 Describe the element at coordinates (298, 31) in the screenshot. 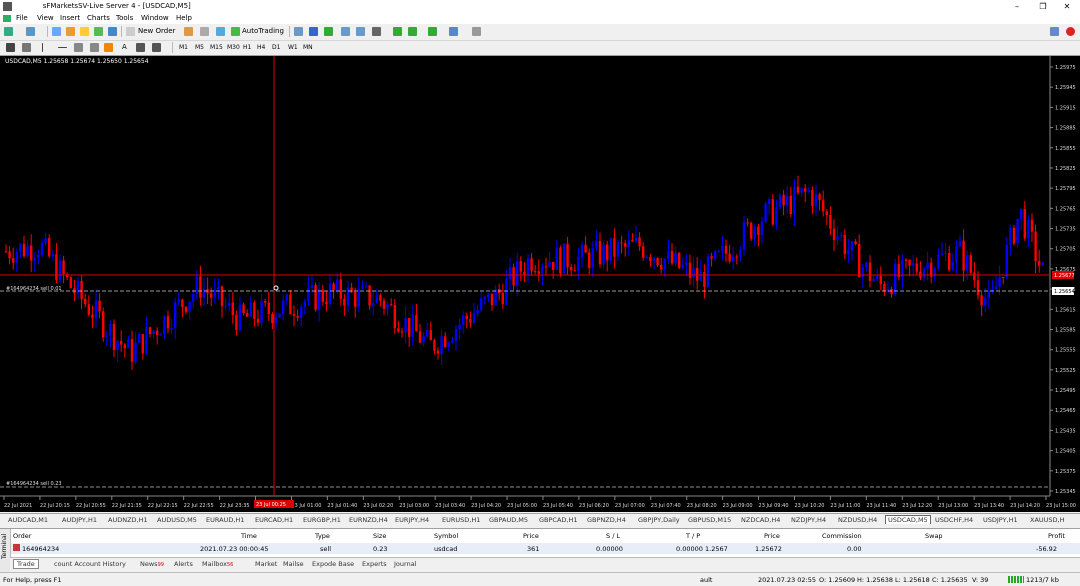

I see `bar-chart-icon` at that location.